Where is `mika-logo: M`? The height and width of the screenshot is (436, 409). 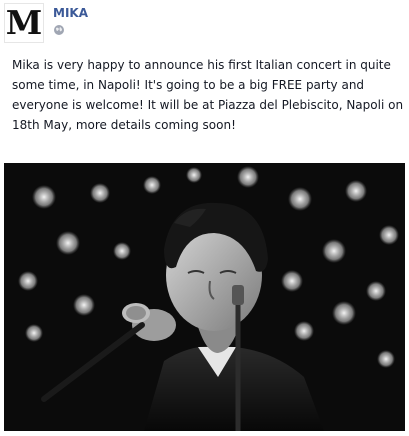 mika-logo: M is located at coordinates (24, 23).